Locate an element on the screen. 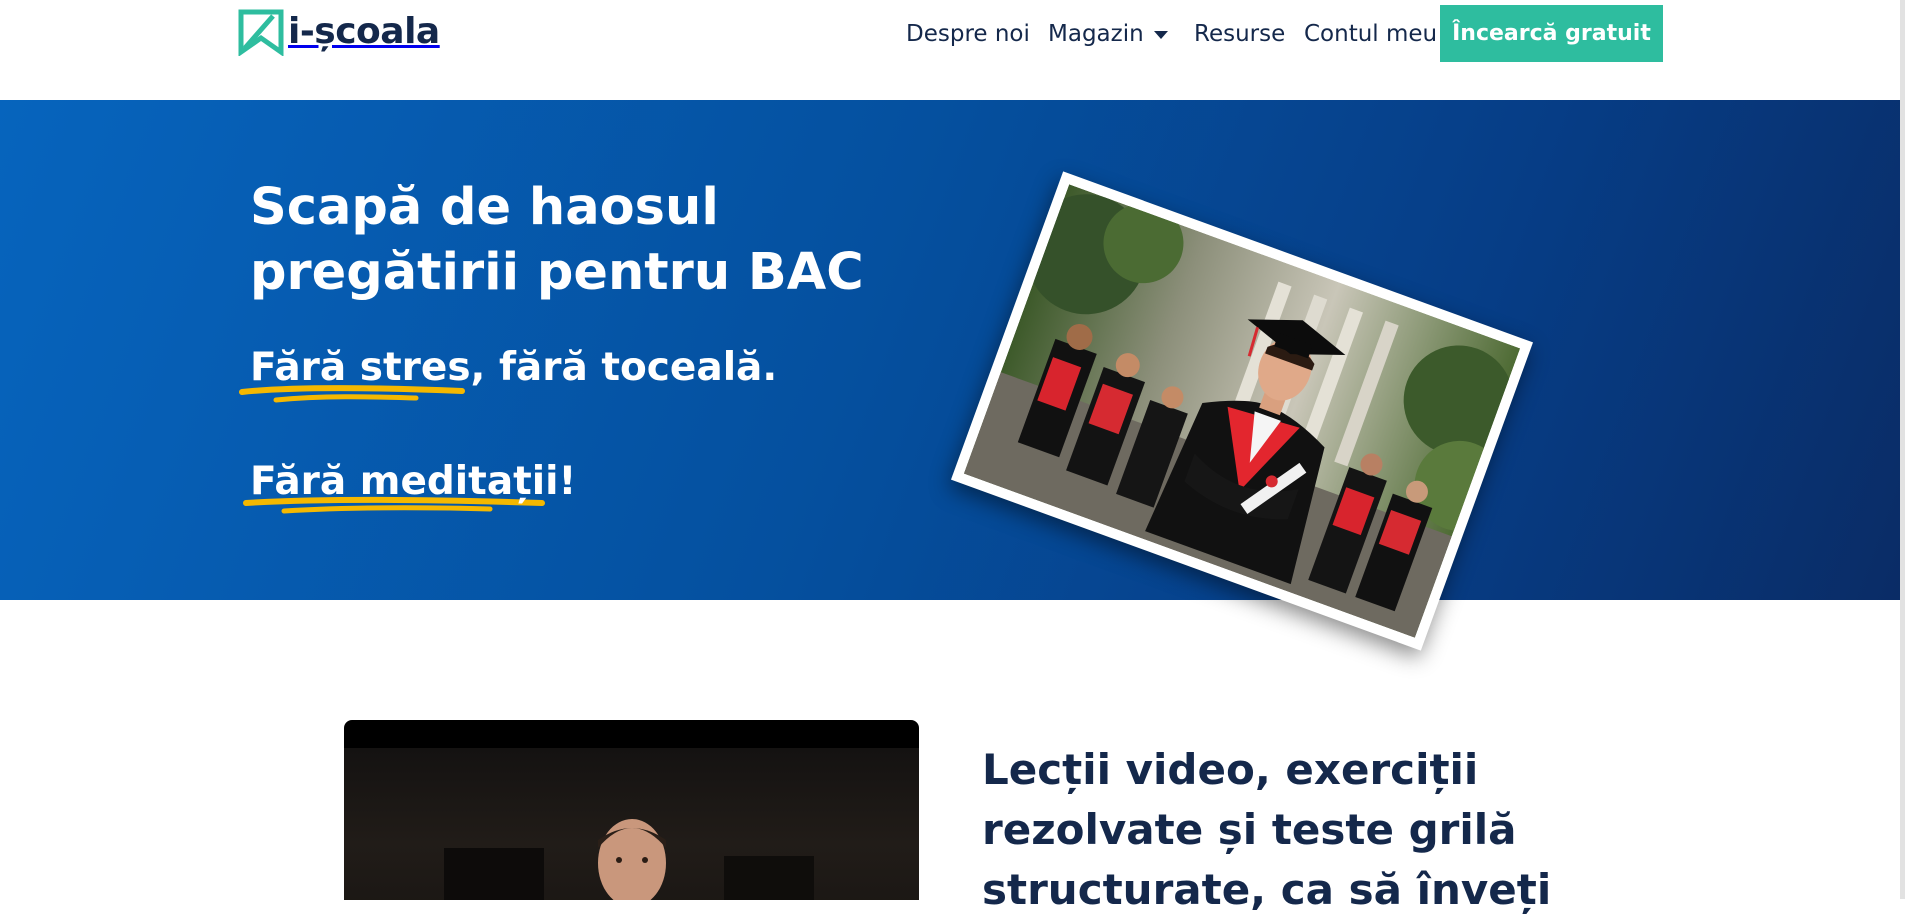  section-title-line1: Lecții video, exerciții is located at coordinates (1230, 769).